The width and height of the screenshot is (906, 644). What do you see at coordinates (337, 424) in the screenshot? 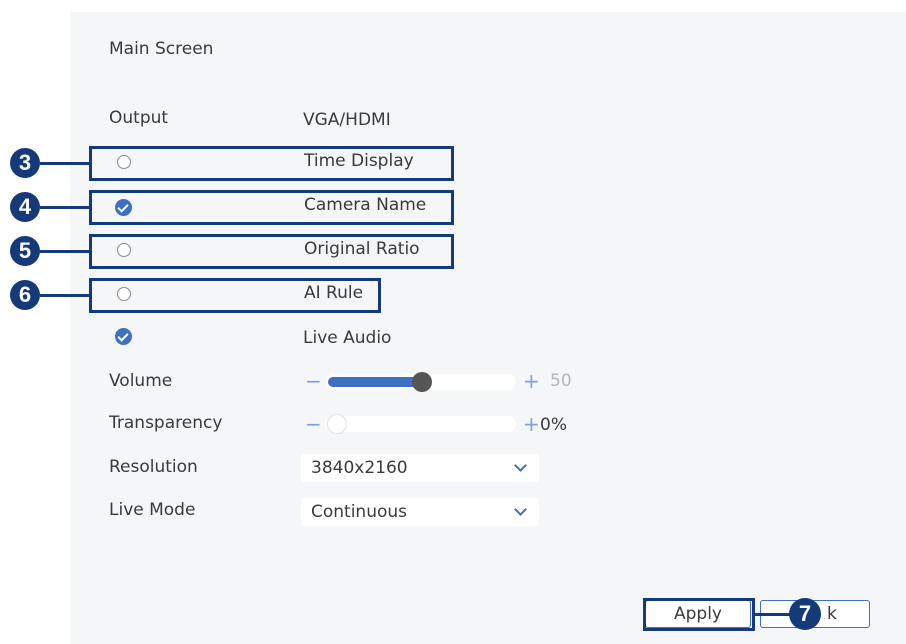
I see `transparency-slider-thumb` at bounding box center [337, 424].